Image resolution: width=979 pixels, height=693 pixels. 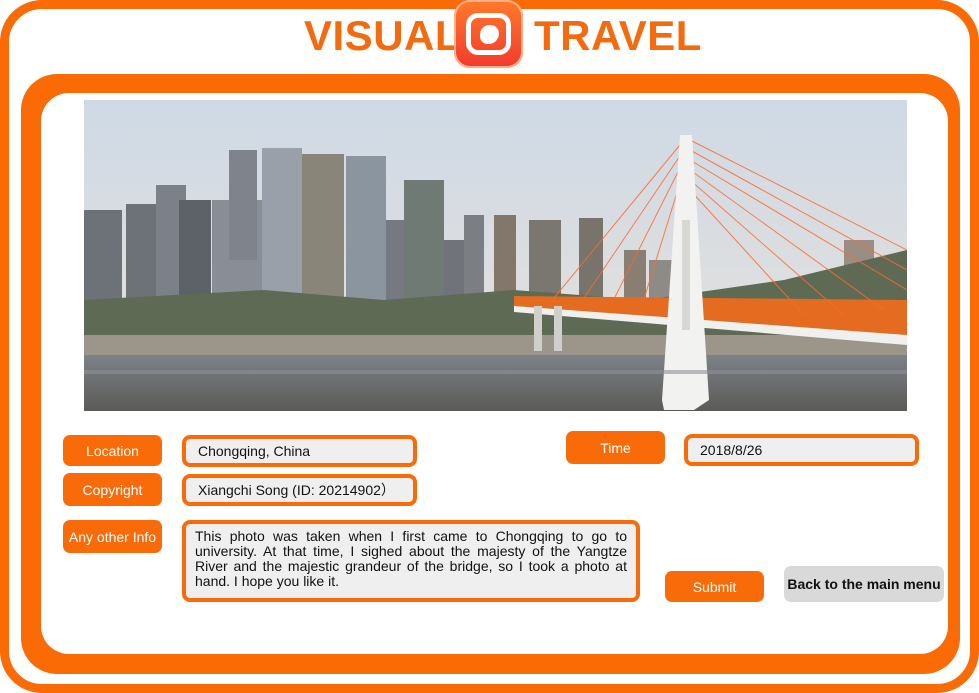 I want to click on submit-button: Submit, so click(x=714, y=586).